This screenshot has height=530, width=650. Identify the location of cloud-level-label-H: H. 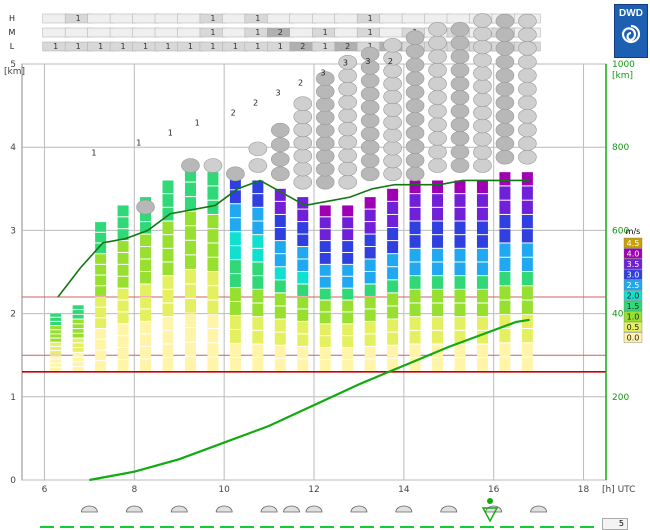
(12, 18).